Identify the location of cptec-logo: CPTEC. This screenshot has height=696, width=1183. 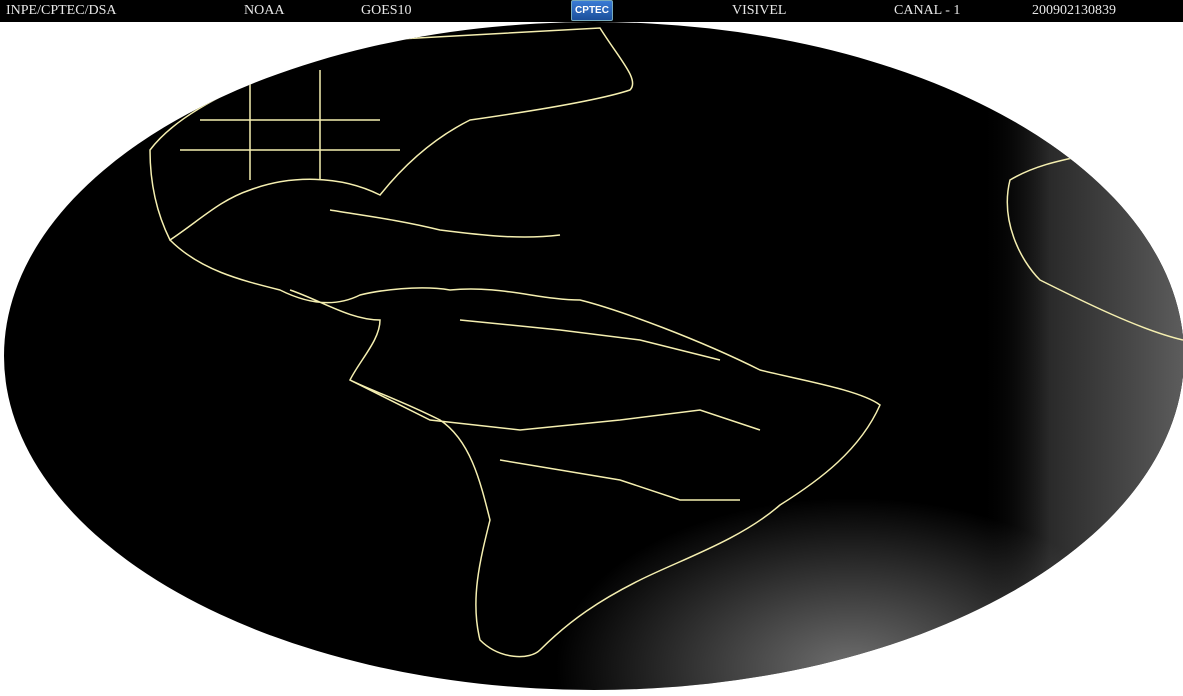
(592, 10).